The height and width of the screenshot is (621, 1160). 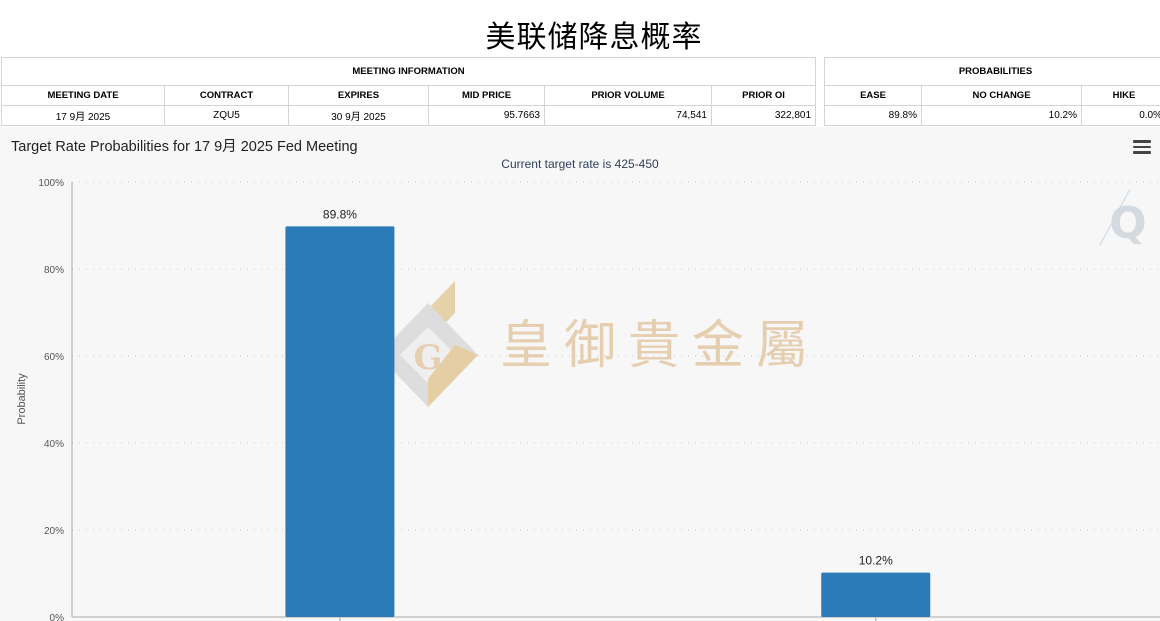 What do you see at coordinates (991, 71) in the screenshot?
I see `probabilities-header: PROBABILITIES` at bounding box center [991, 71].